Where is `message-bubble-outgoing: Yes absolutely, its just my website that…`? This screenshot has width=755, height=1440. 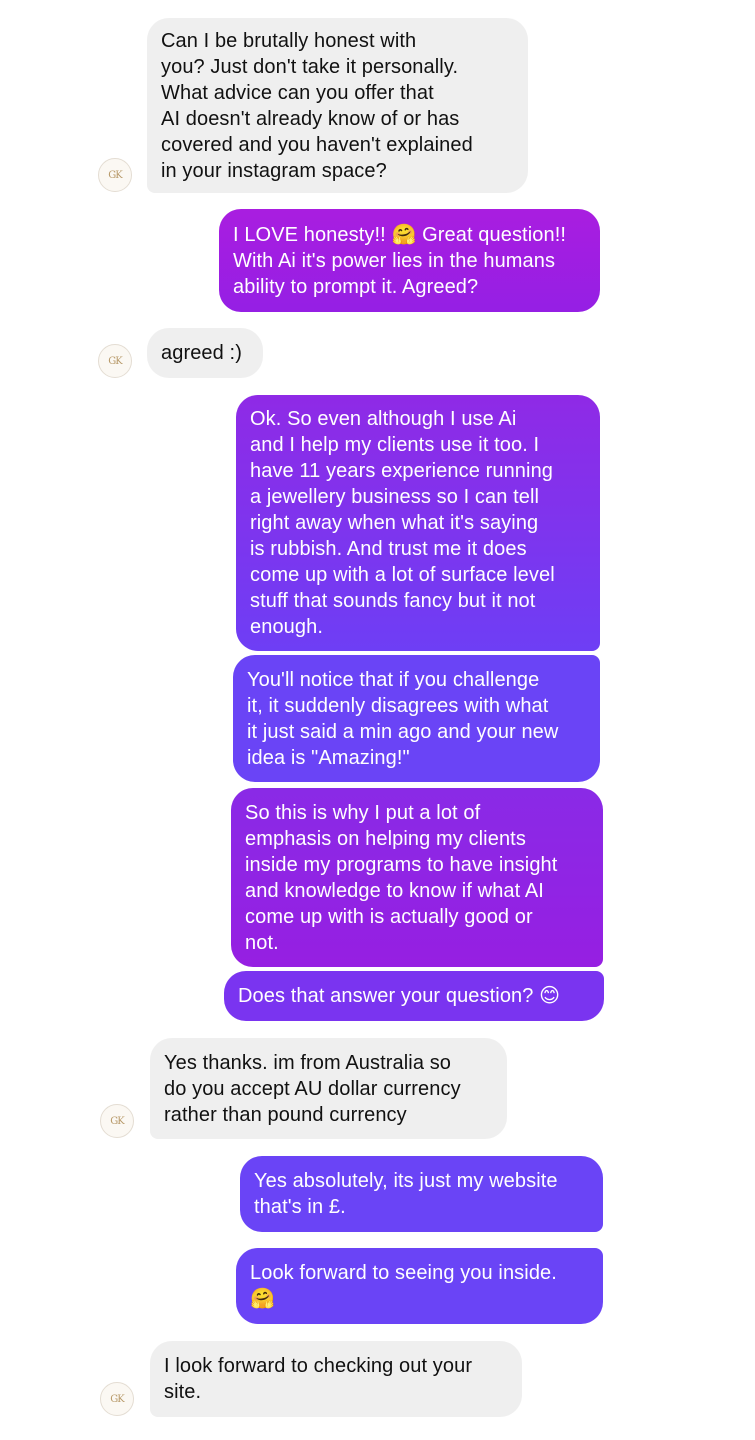
message-bubble-outgoing: Yes absolutely, its just my website that… is located at coordinates (421, 1194).